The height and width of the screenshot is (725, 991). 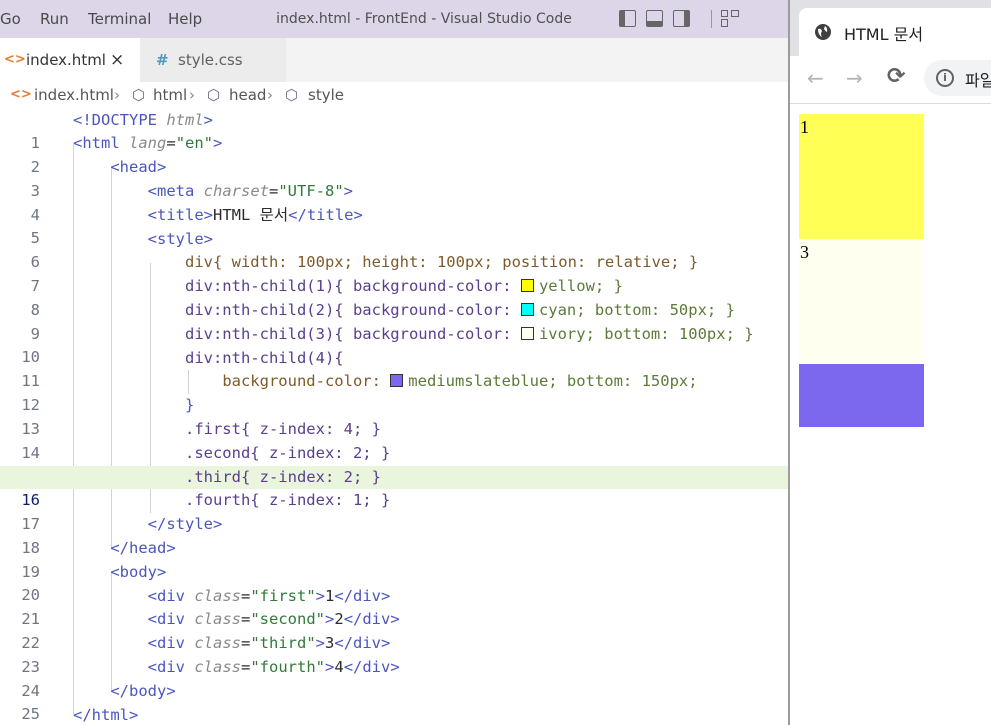 I want to click on code-line: 23 <div class="third">3</div>, so click(x=206, y=655).